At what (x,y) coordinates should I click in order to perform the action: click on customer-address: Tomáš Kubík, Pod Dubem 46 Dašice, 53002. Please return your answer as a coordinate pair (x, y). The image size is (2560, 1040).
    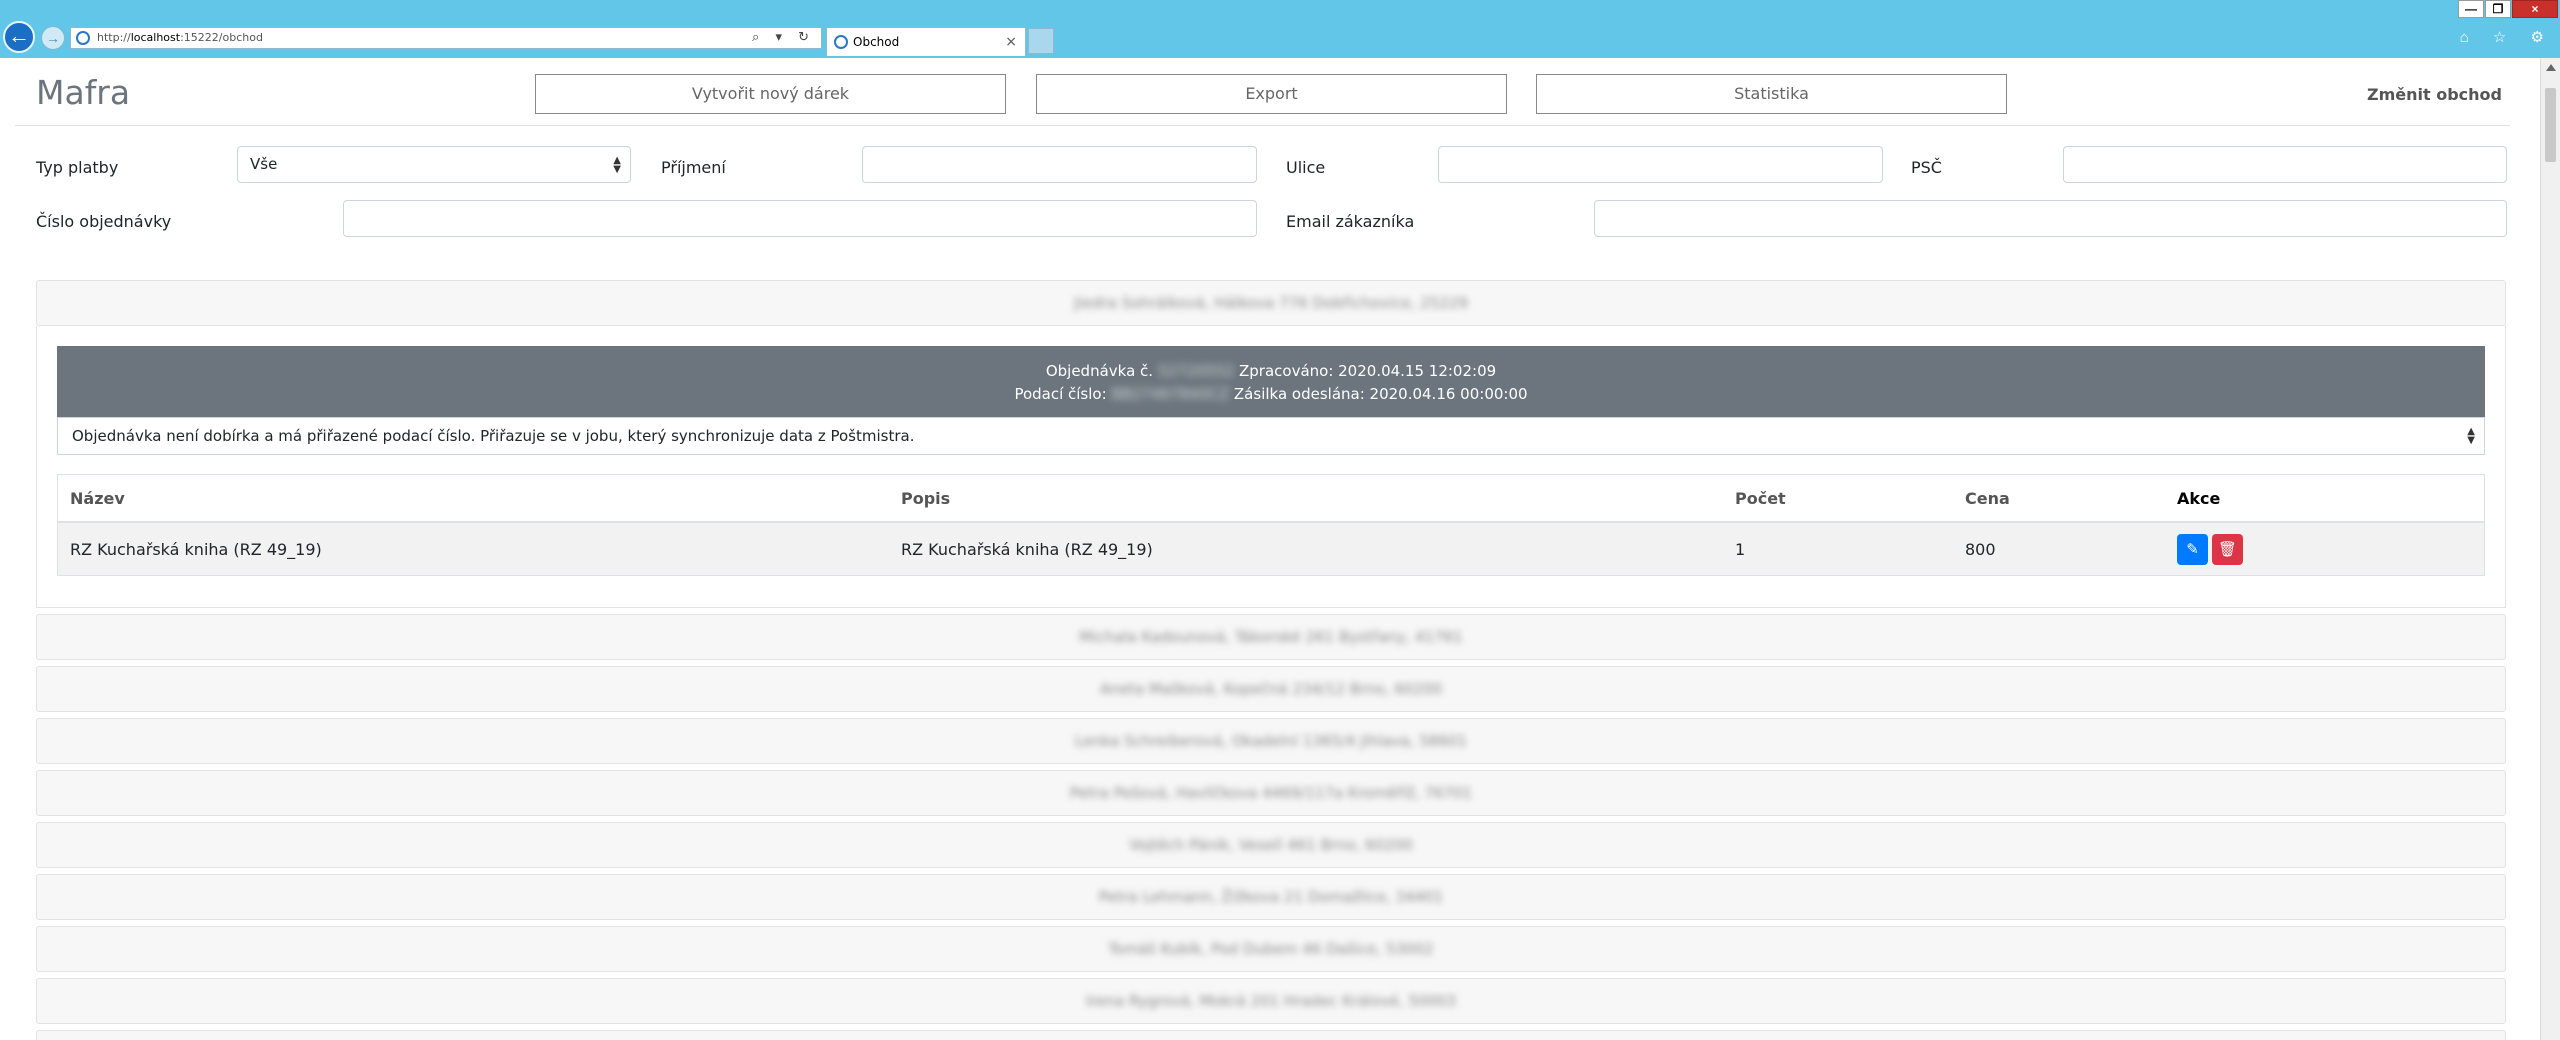
    Looking at the image, I should click on (1271, 949).